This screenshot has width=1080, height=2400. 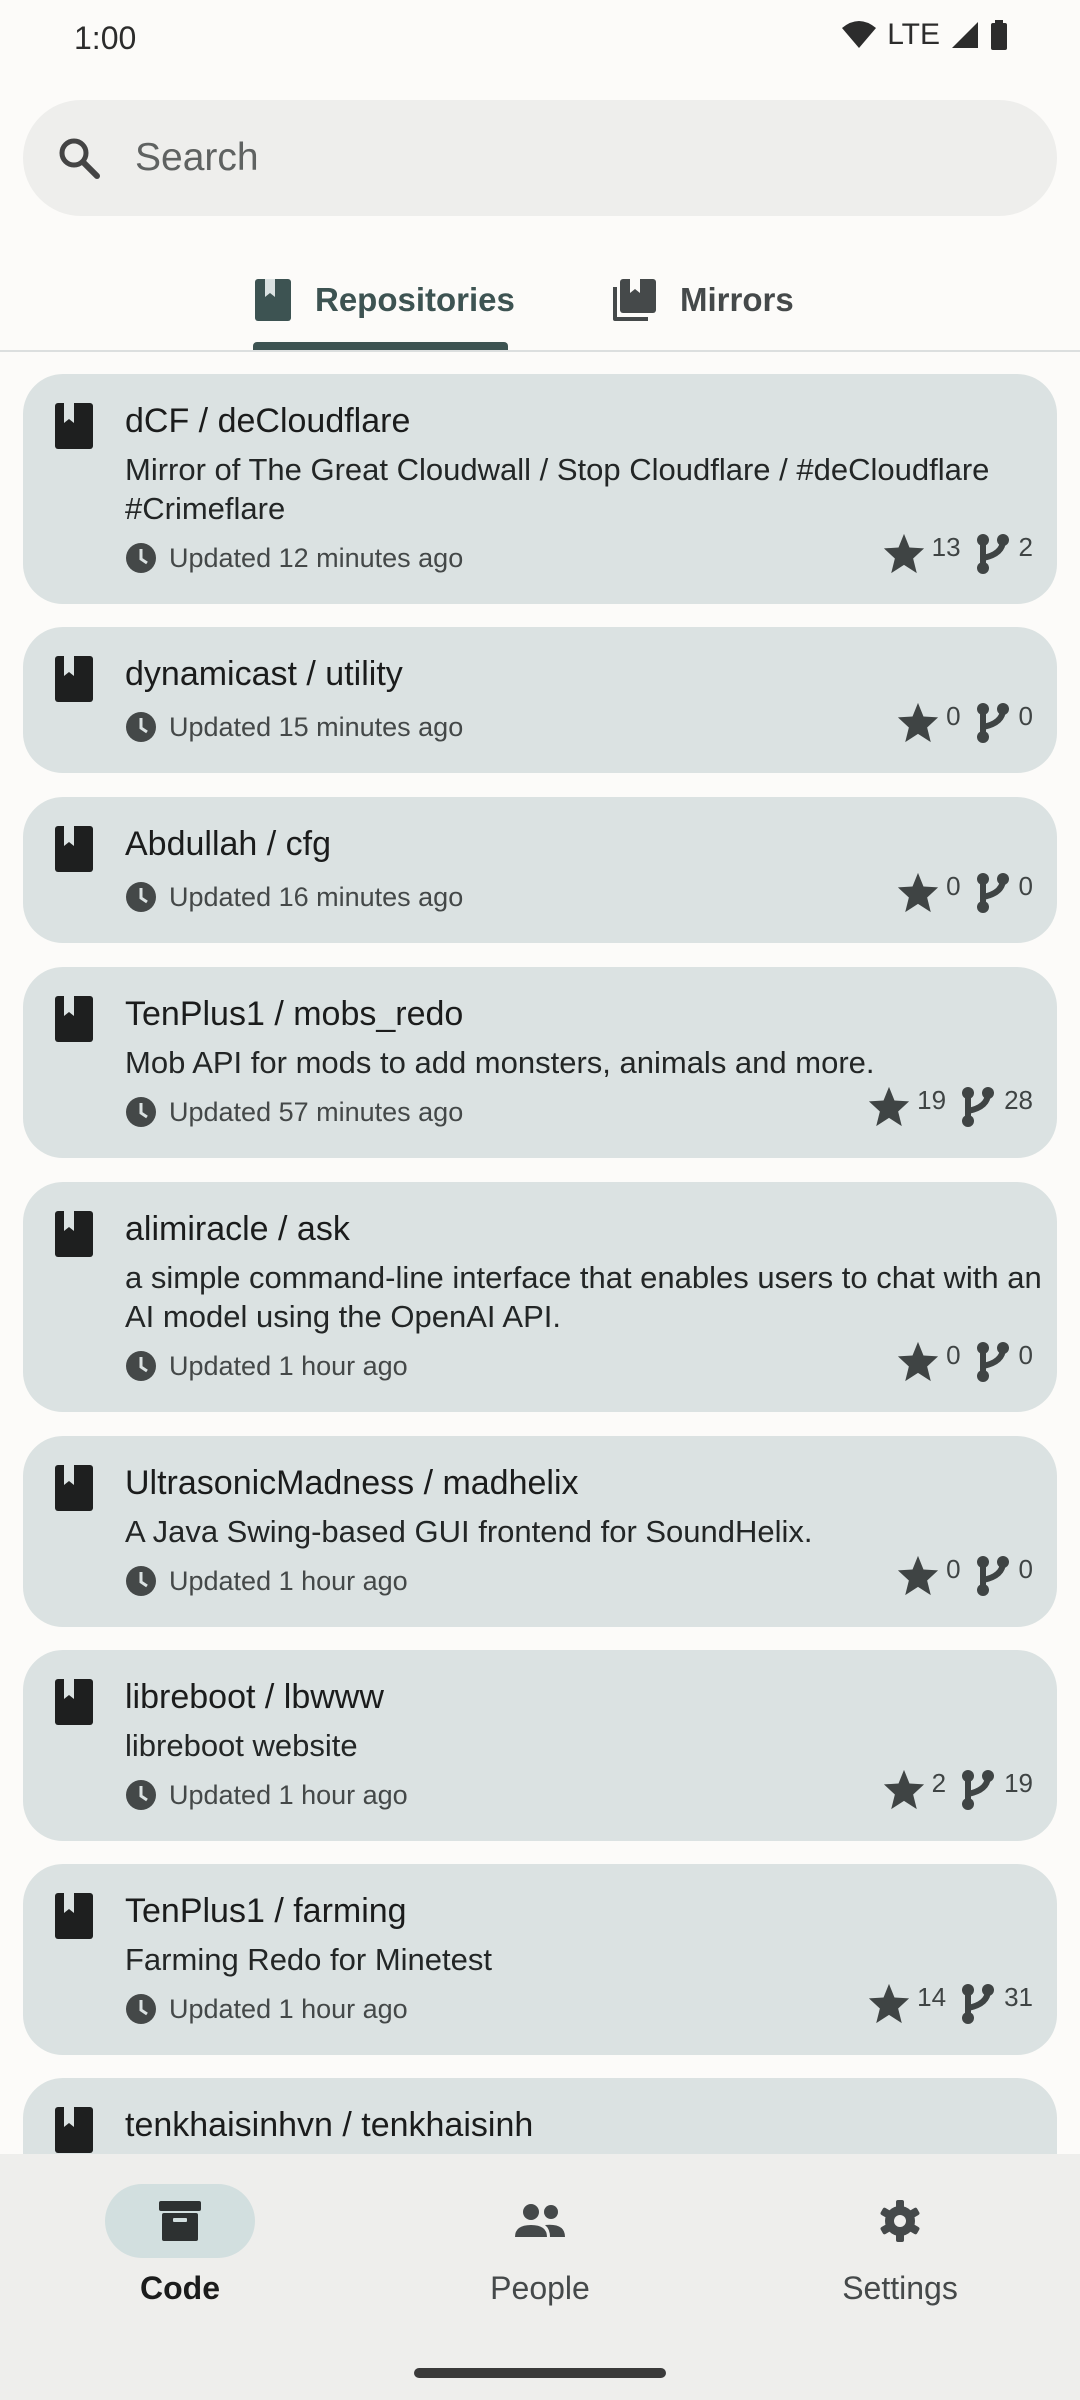 I want to click on search-input, so click(x=575, y=158).